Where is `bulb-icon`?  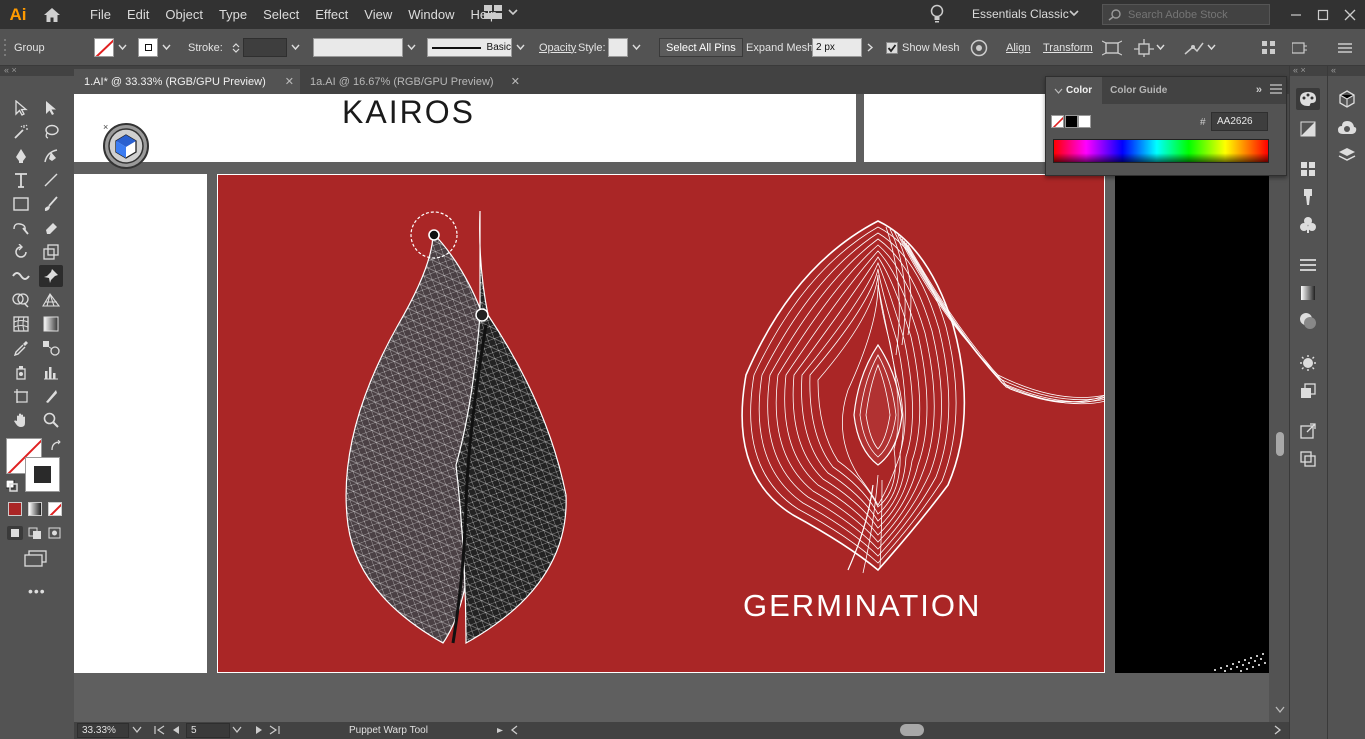
bulb-icon is located at coordinates (937, 15).